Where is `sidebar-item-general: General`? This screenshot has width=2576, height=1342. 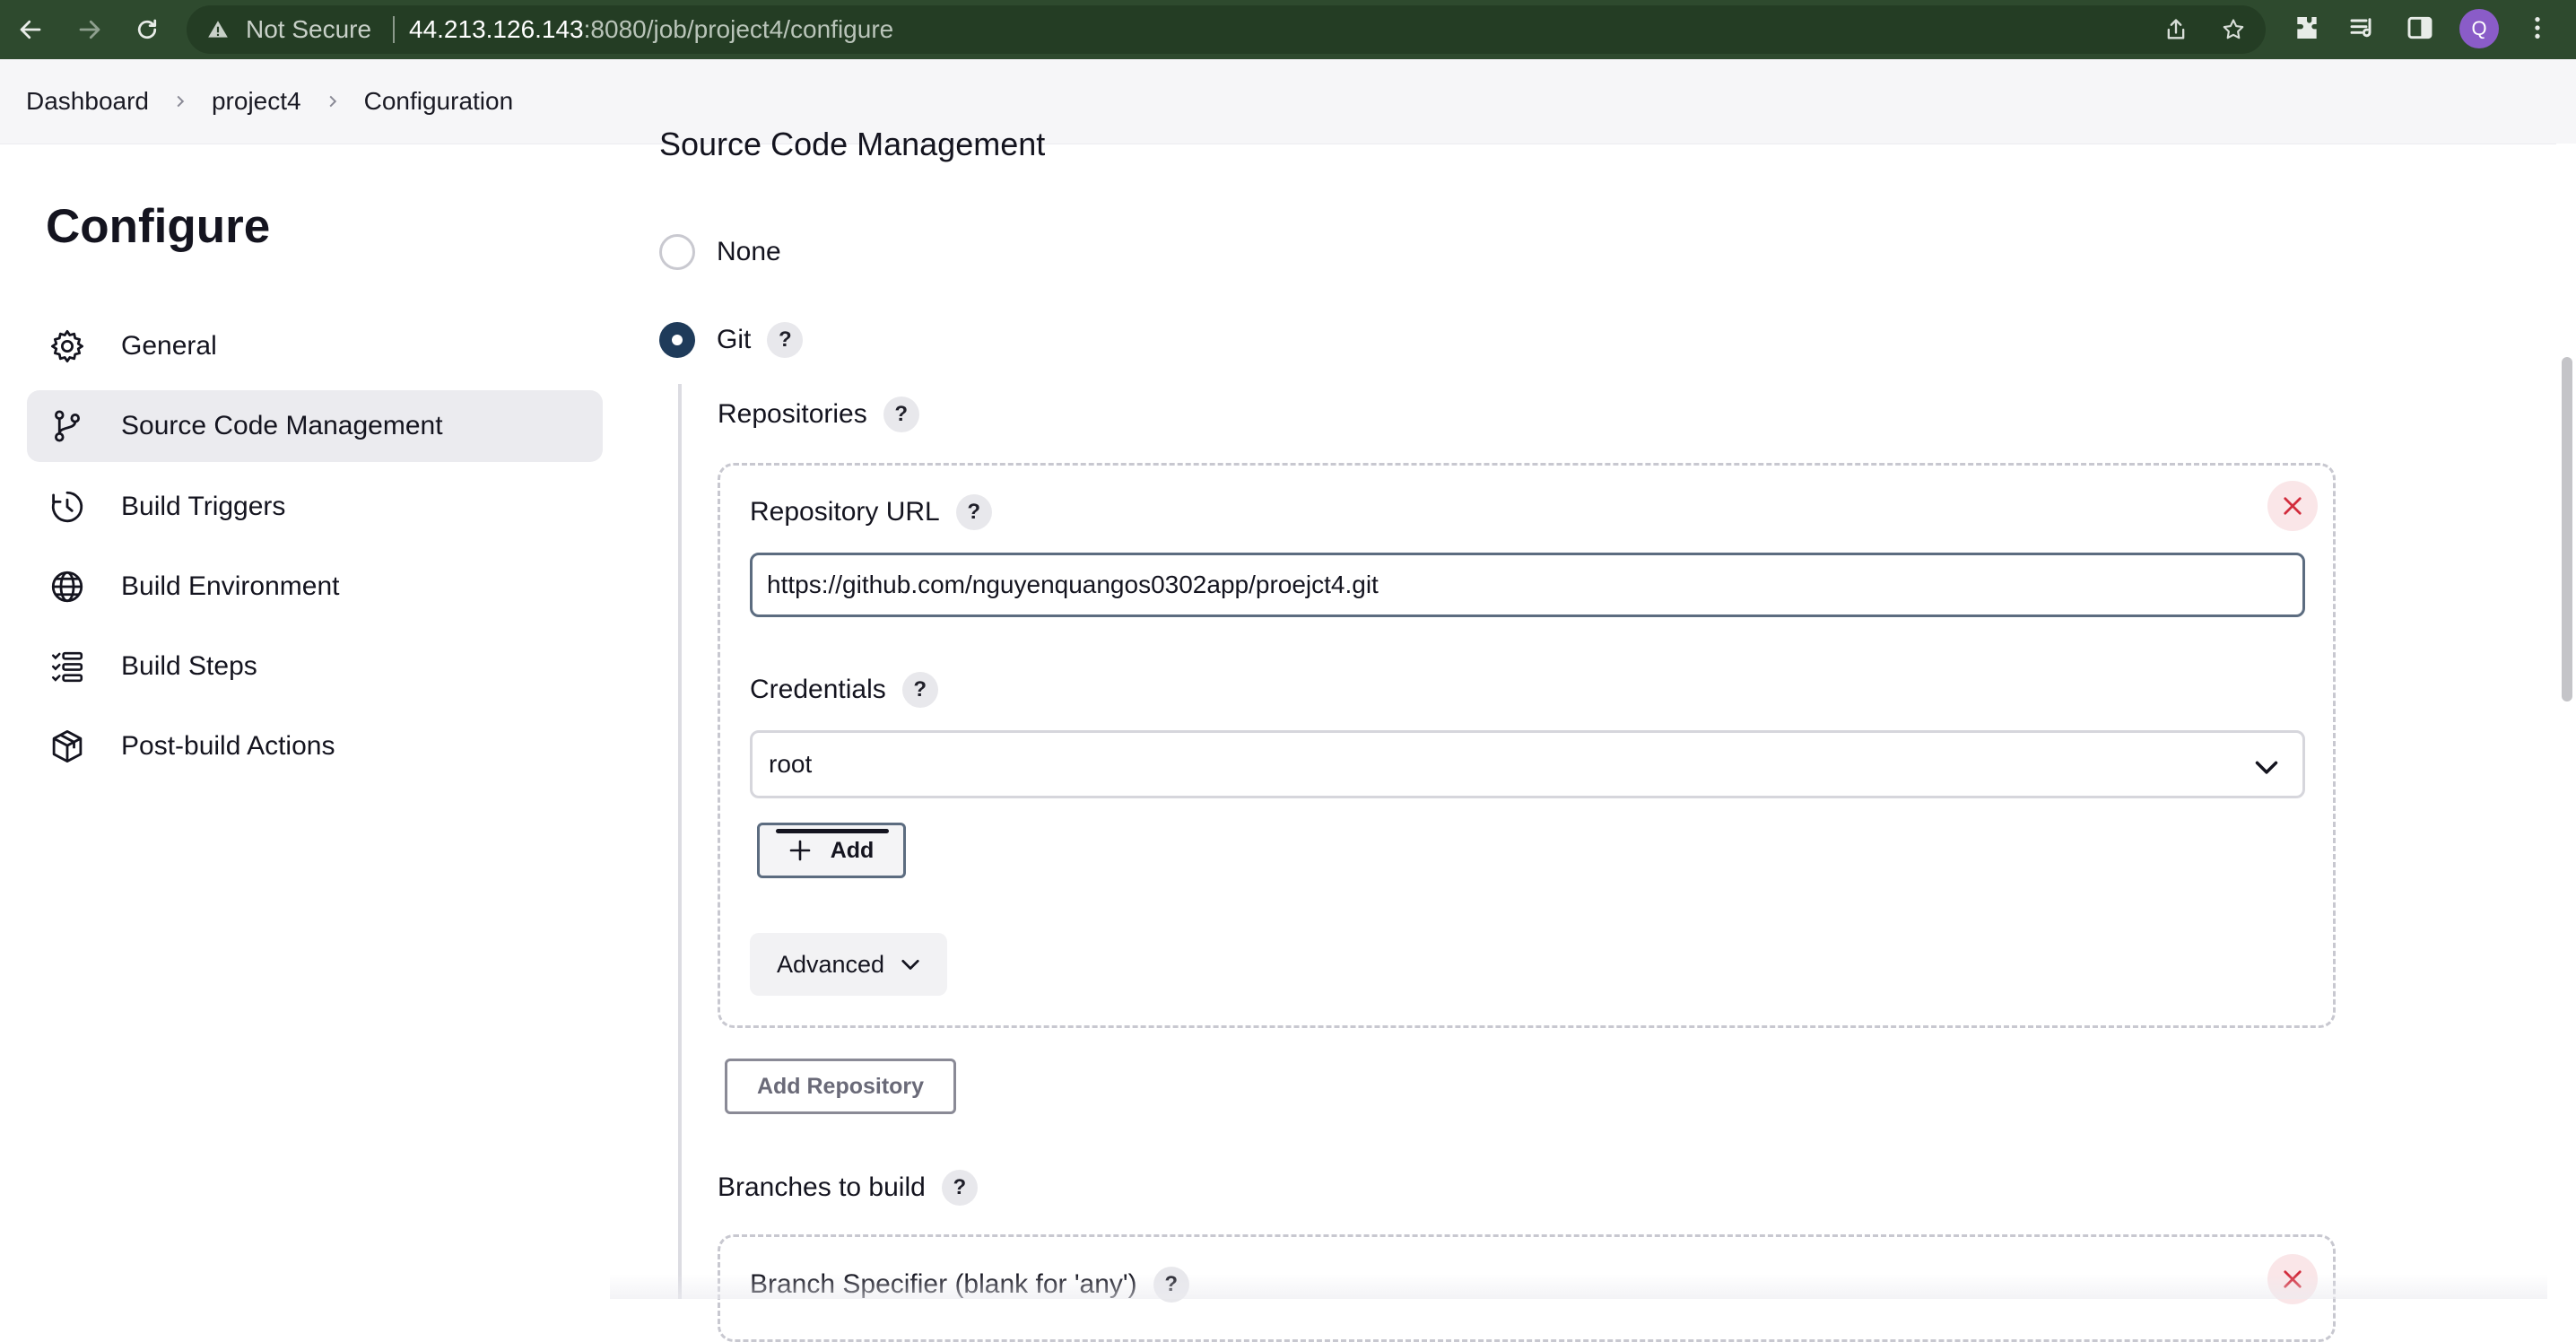 sidebar-item-general: General is located at coordinates (315, 346).